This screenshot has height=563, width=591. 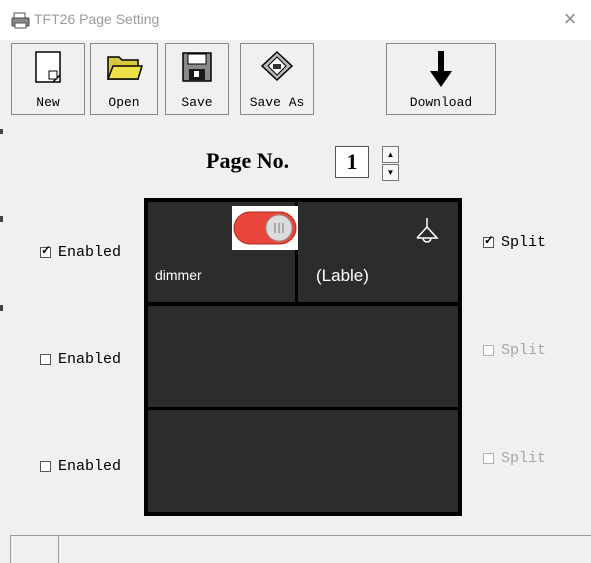 I want to click on ceiling-lamp-icon, so click(x=427, y=230).